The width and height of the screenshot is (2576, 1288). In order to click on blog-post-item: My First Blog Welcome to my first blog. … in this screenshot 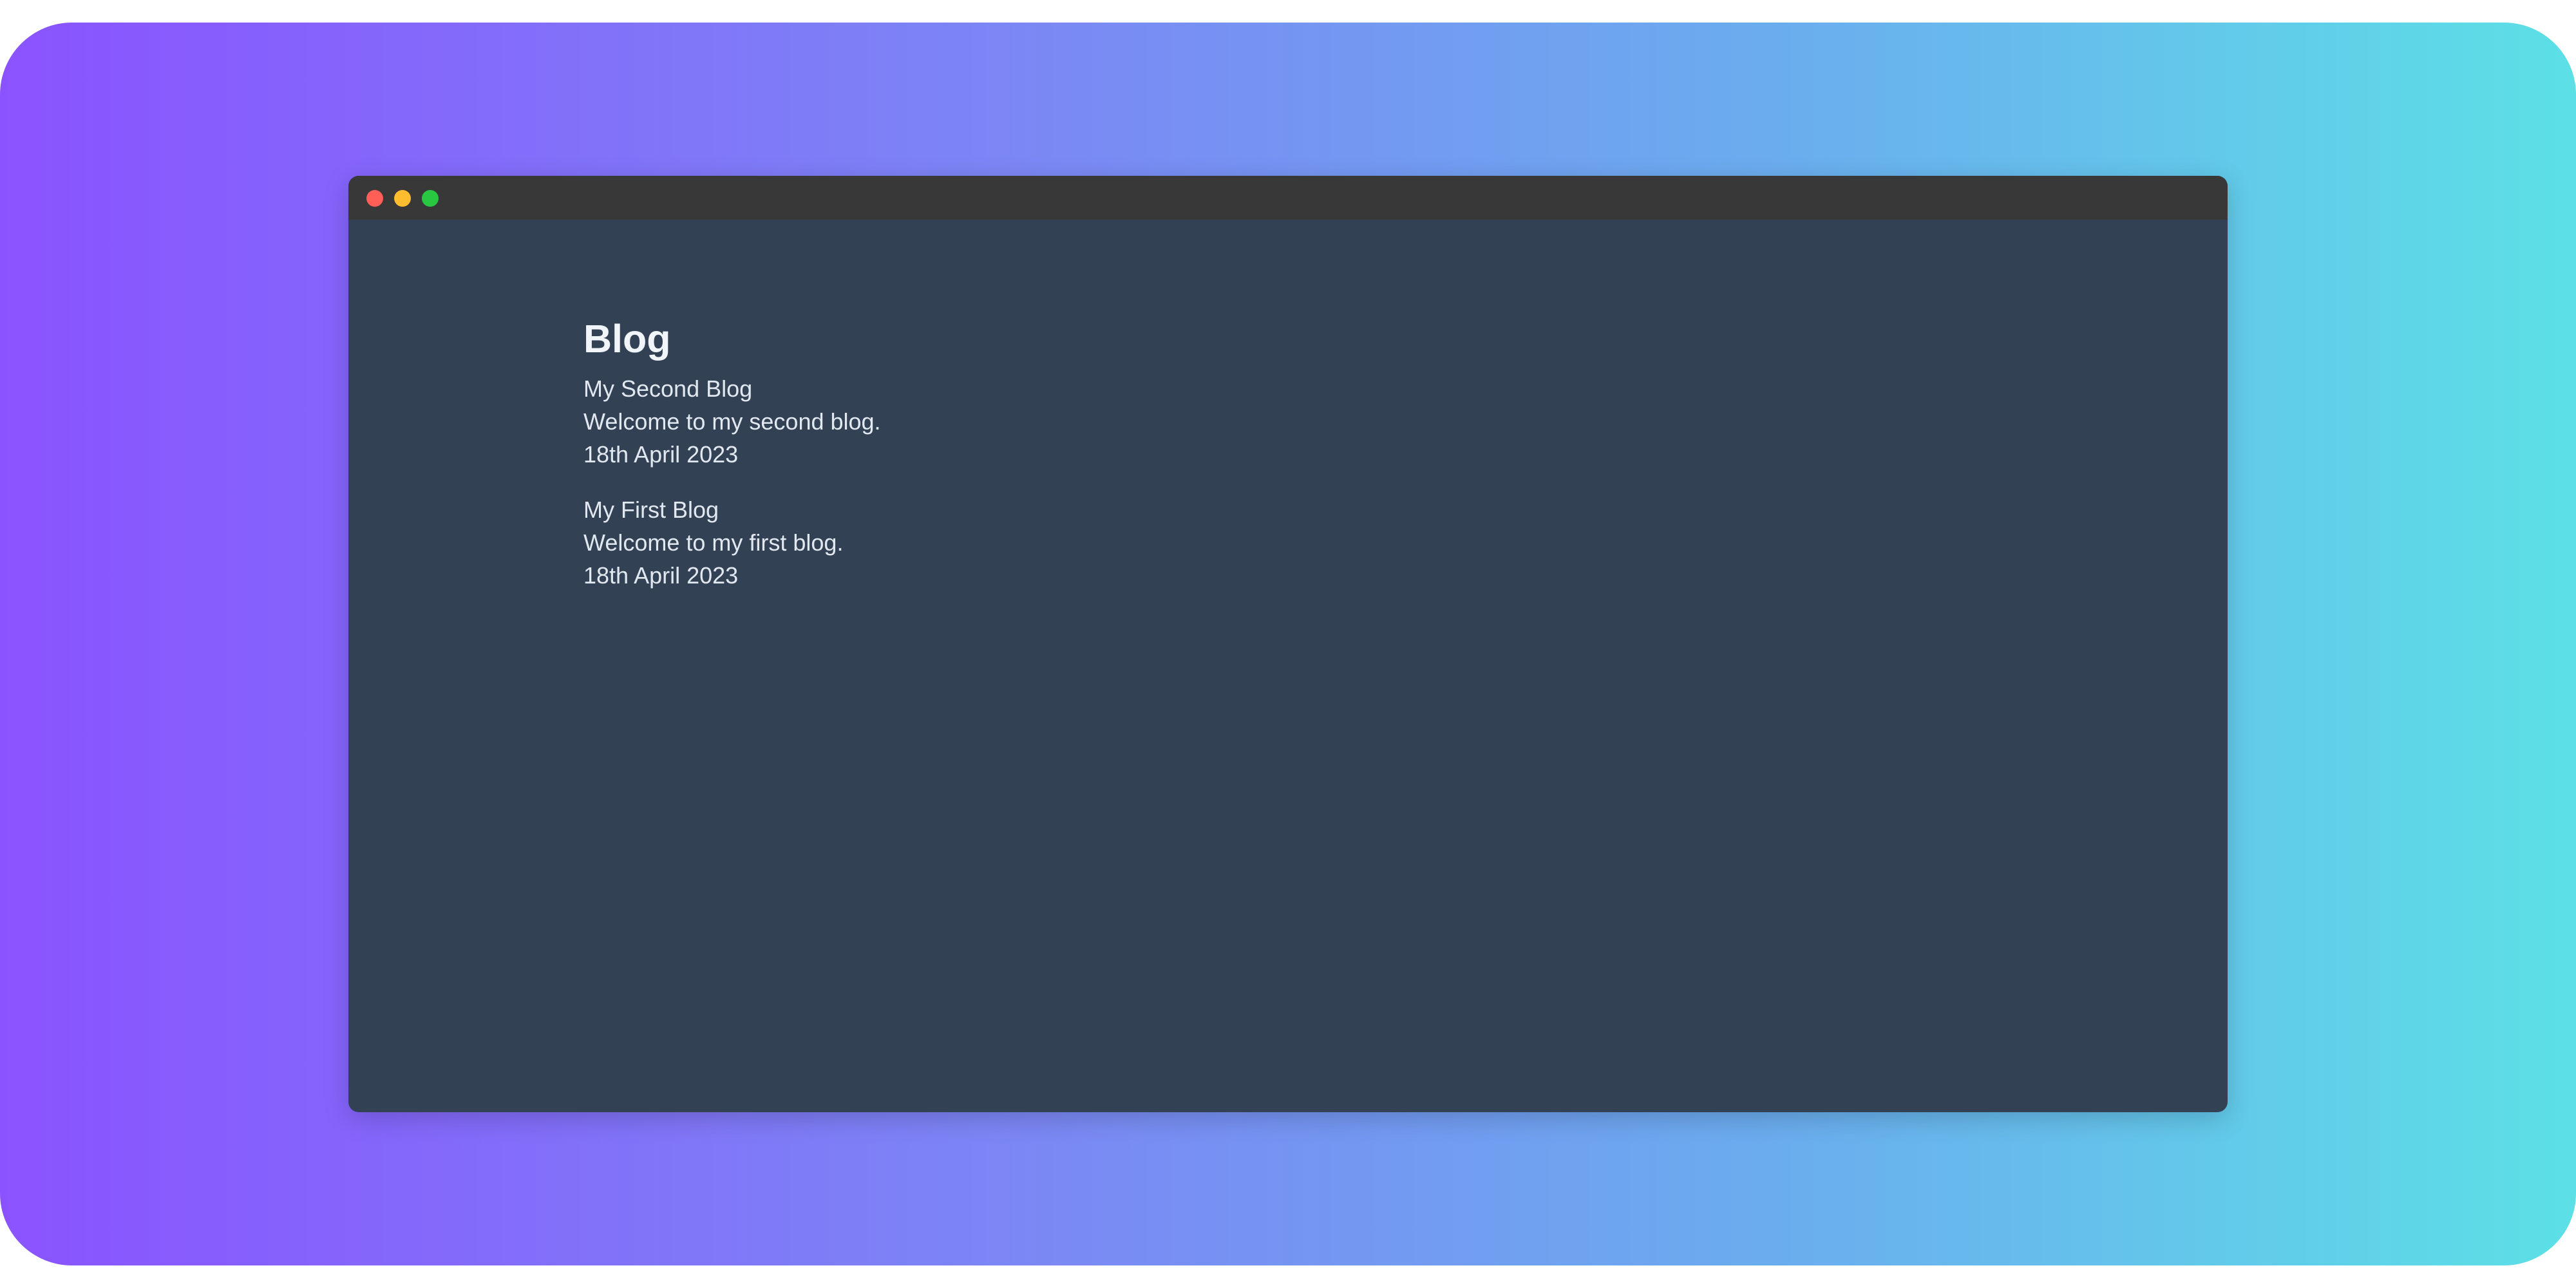, I will do `click(732, 542)`.